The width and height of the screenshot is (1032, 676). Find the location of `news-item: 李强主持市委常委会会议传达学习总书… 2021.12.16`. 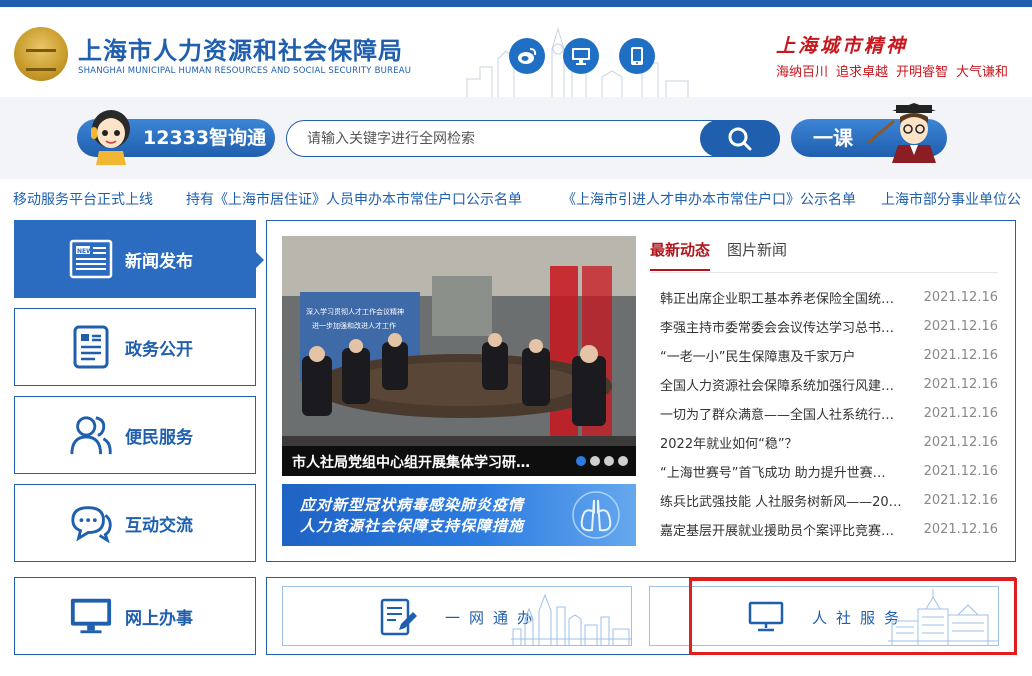

news-item: 李强主持市委常委会会议传达学习总书… 2021.12.16 is located at coordinates (830, 326).